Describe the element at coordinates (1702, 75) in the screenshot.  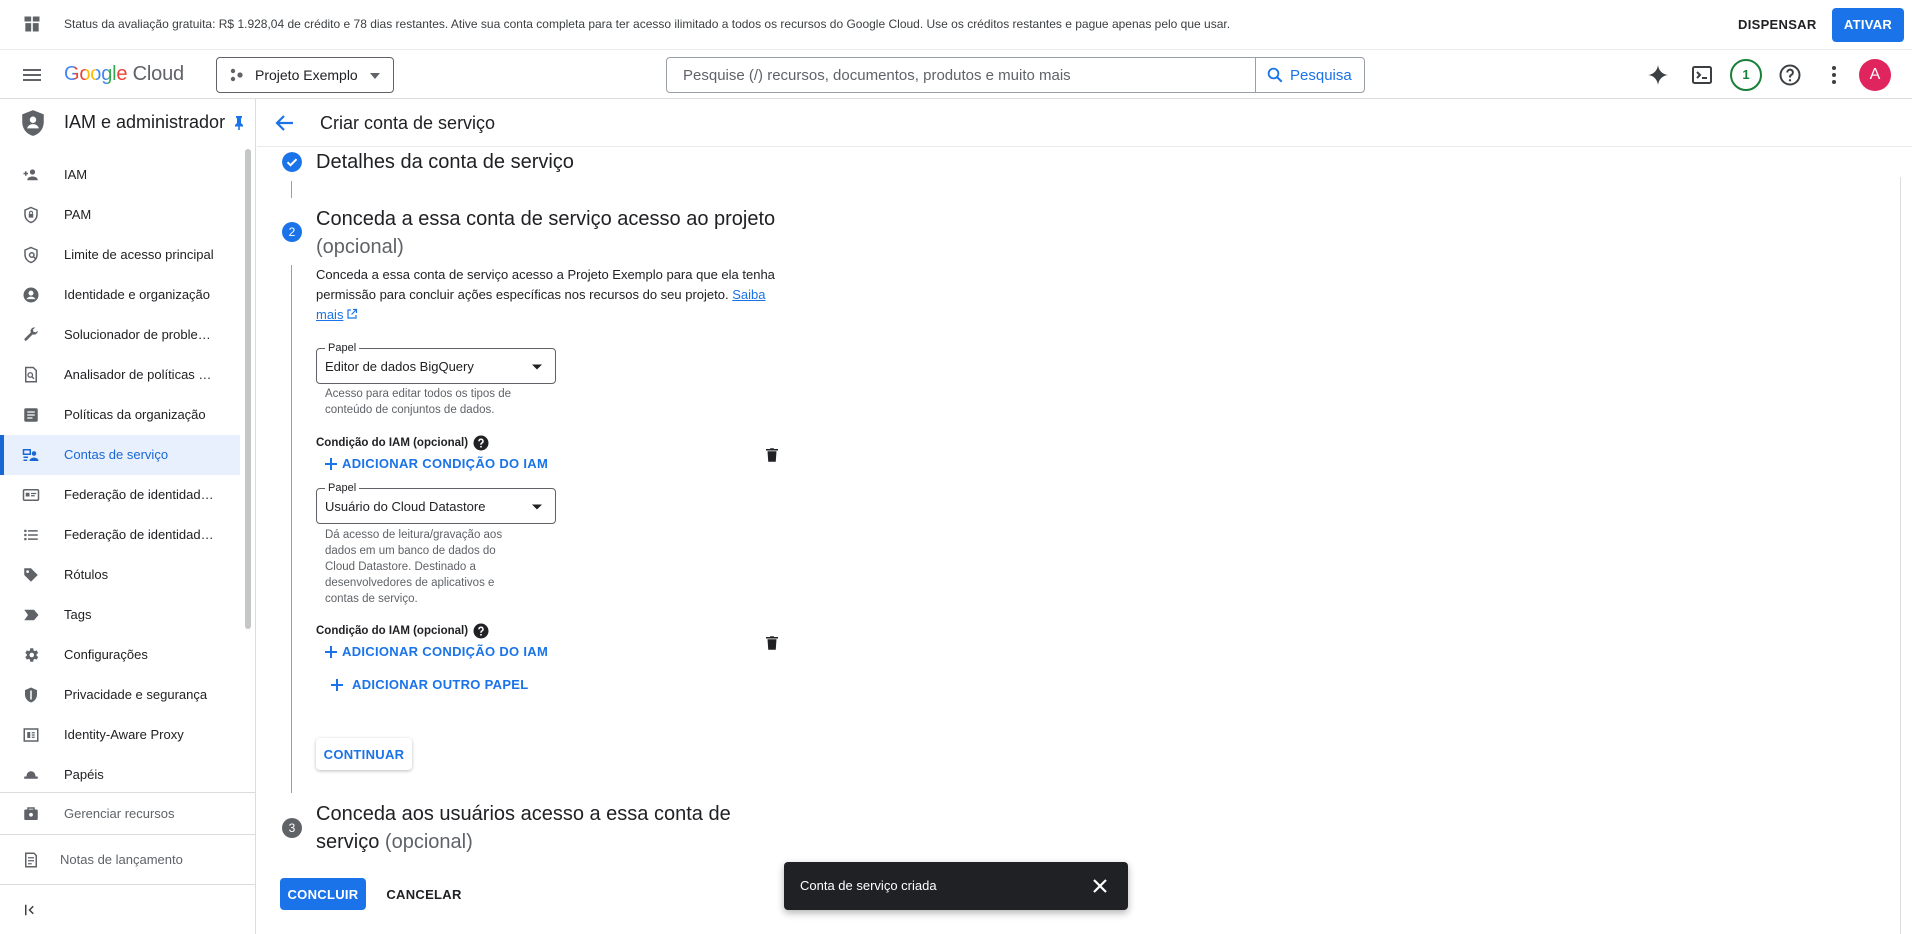
I see `cloud-shell-icon` at that location.